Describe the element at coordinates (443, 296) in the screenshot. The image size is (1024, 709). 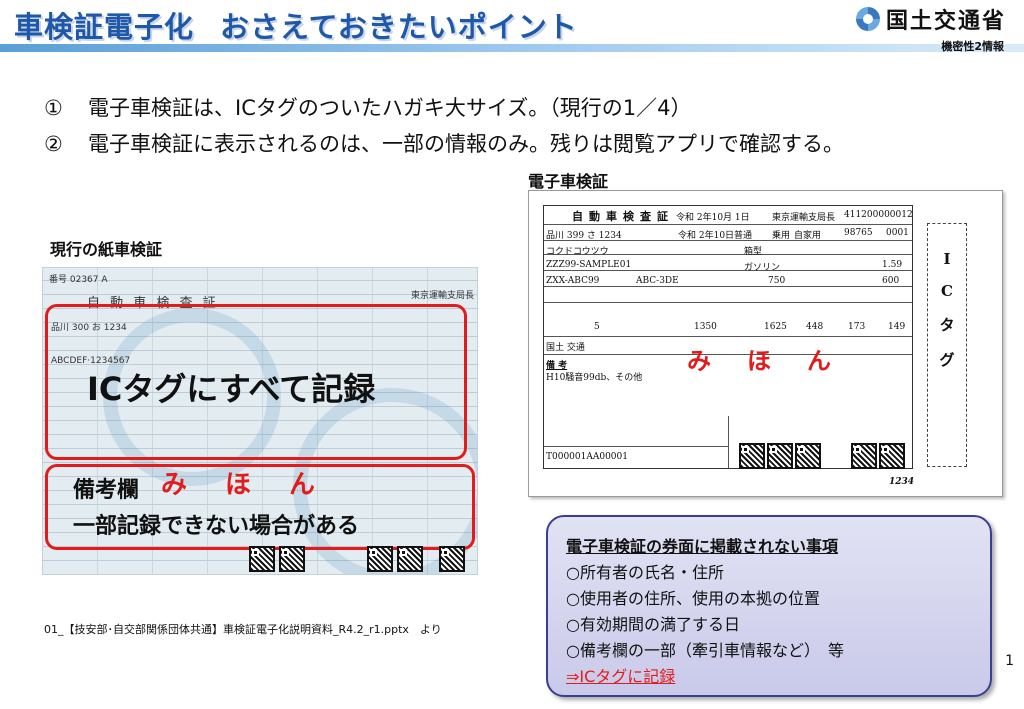
I see `paper-cert-bureau: 東京運輸支局長` at that location.